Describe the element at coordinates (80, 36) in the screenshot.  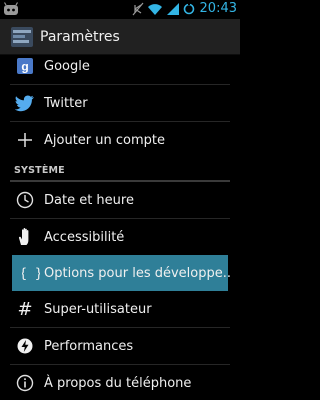
I see `page-title: Paramètres` at that location.